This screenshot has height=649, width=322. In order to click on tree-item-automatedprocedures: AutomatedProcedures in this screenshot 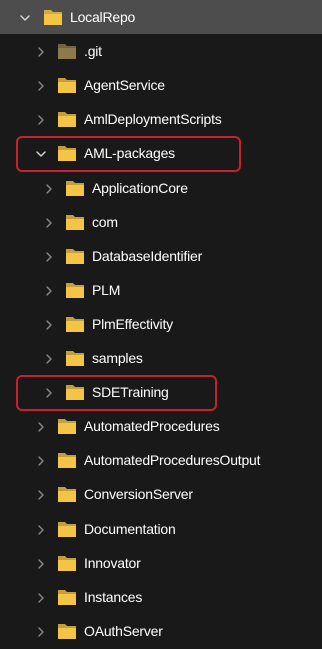, I will do `click(161, 426)`.